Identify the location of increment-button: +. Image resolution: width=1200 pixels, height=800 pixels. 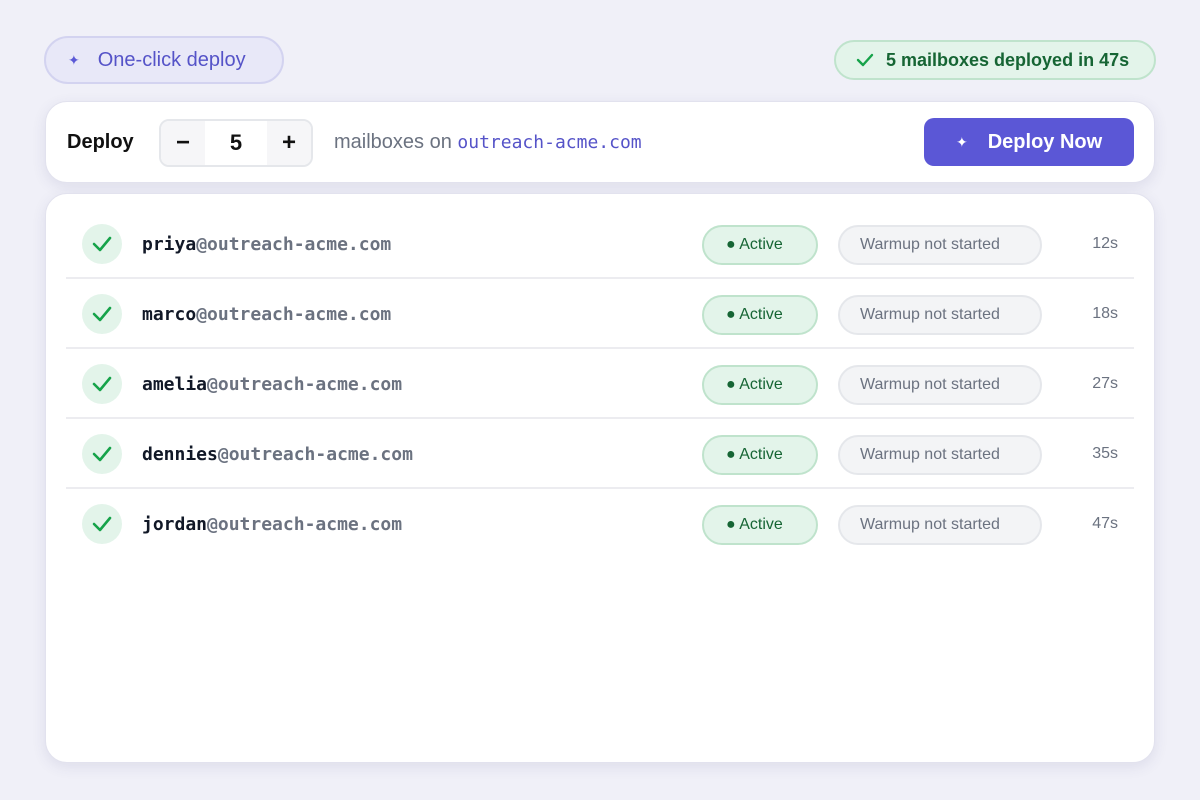
(289, 143).